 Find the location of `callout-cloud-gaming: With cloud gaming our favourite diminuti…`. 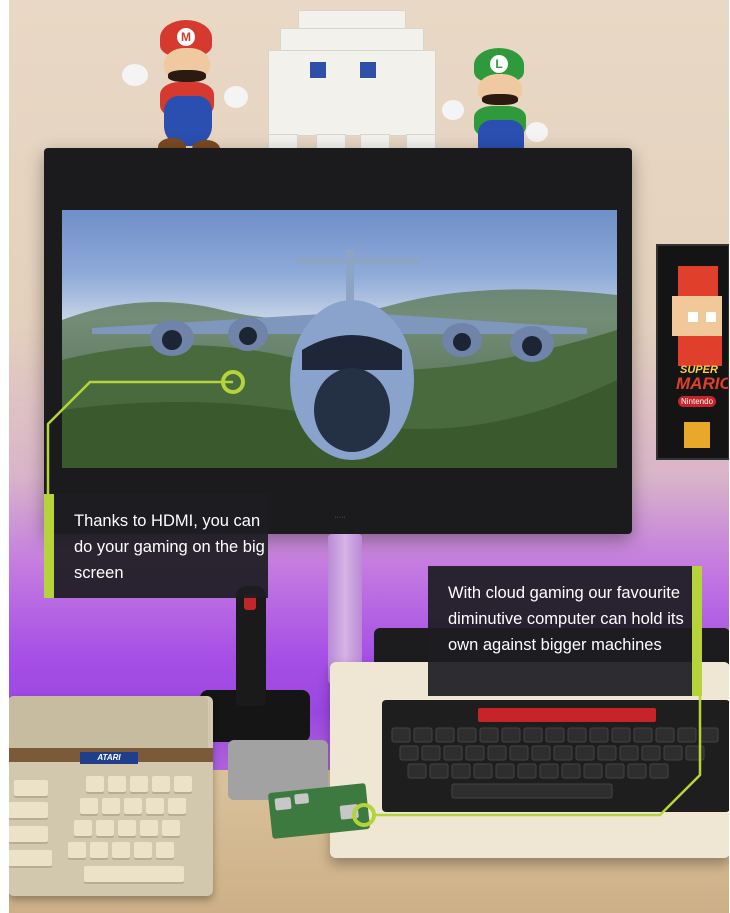

callout-cloud-gaming: With cloud gaming our favourite diminuti… is located at coordinates (561, 631).